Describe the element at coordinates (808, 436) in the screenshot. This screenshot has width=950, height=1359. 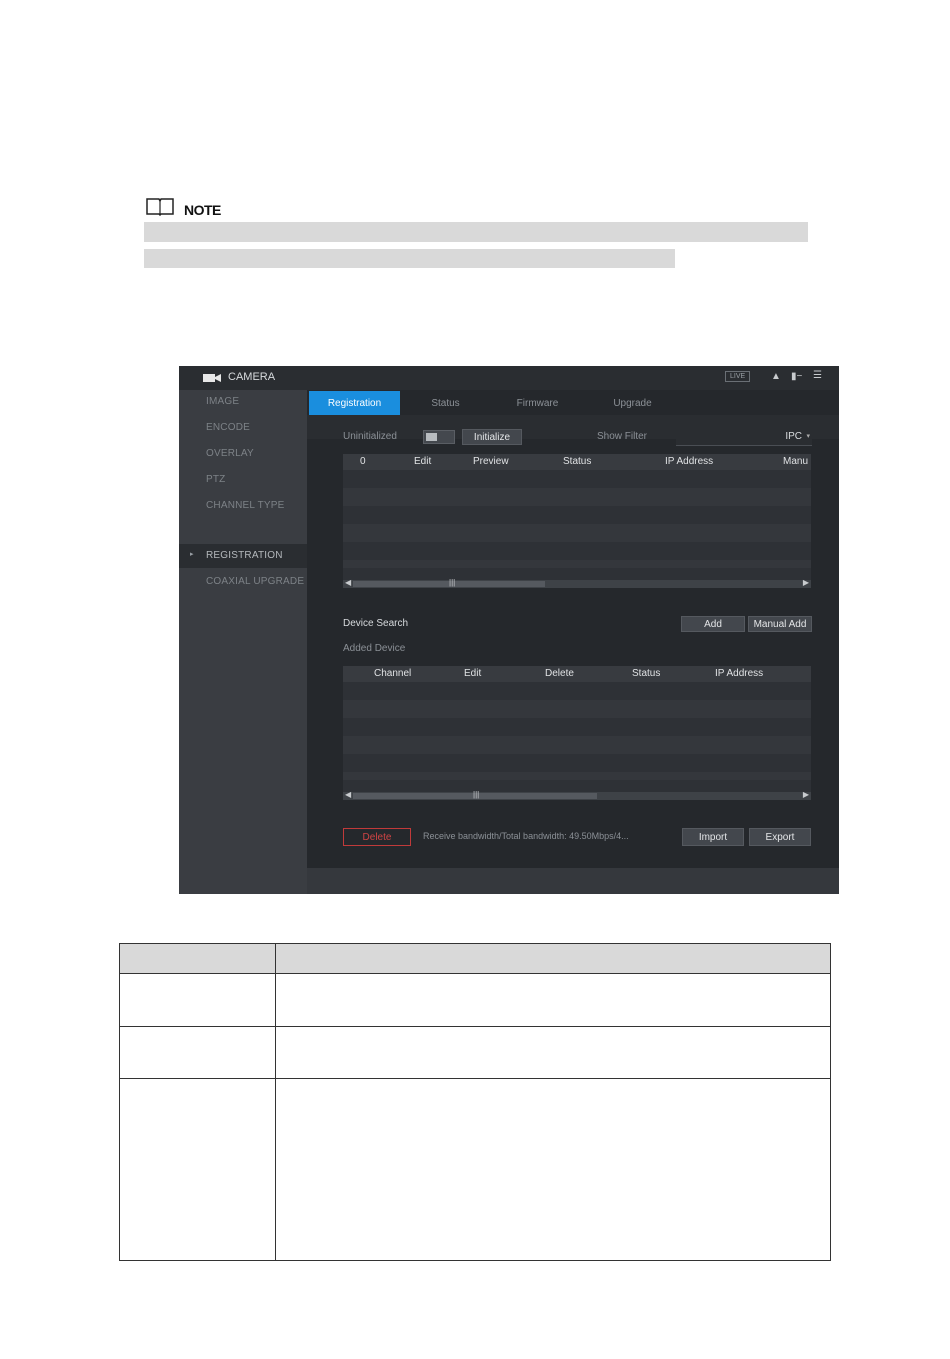
I see `chevron-down-icon: ▾` at that location.